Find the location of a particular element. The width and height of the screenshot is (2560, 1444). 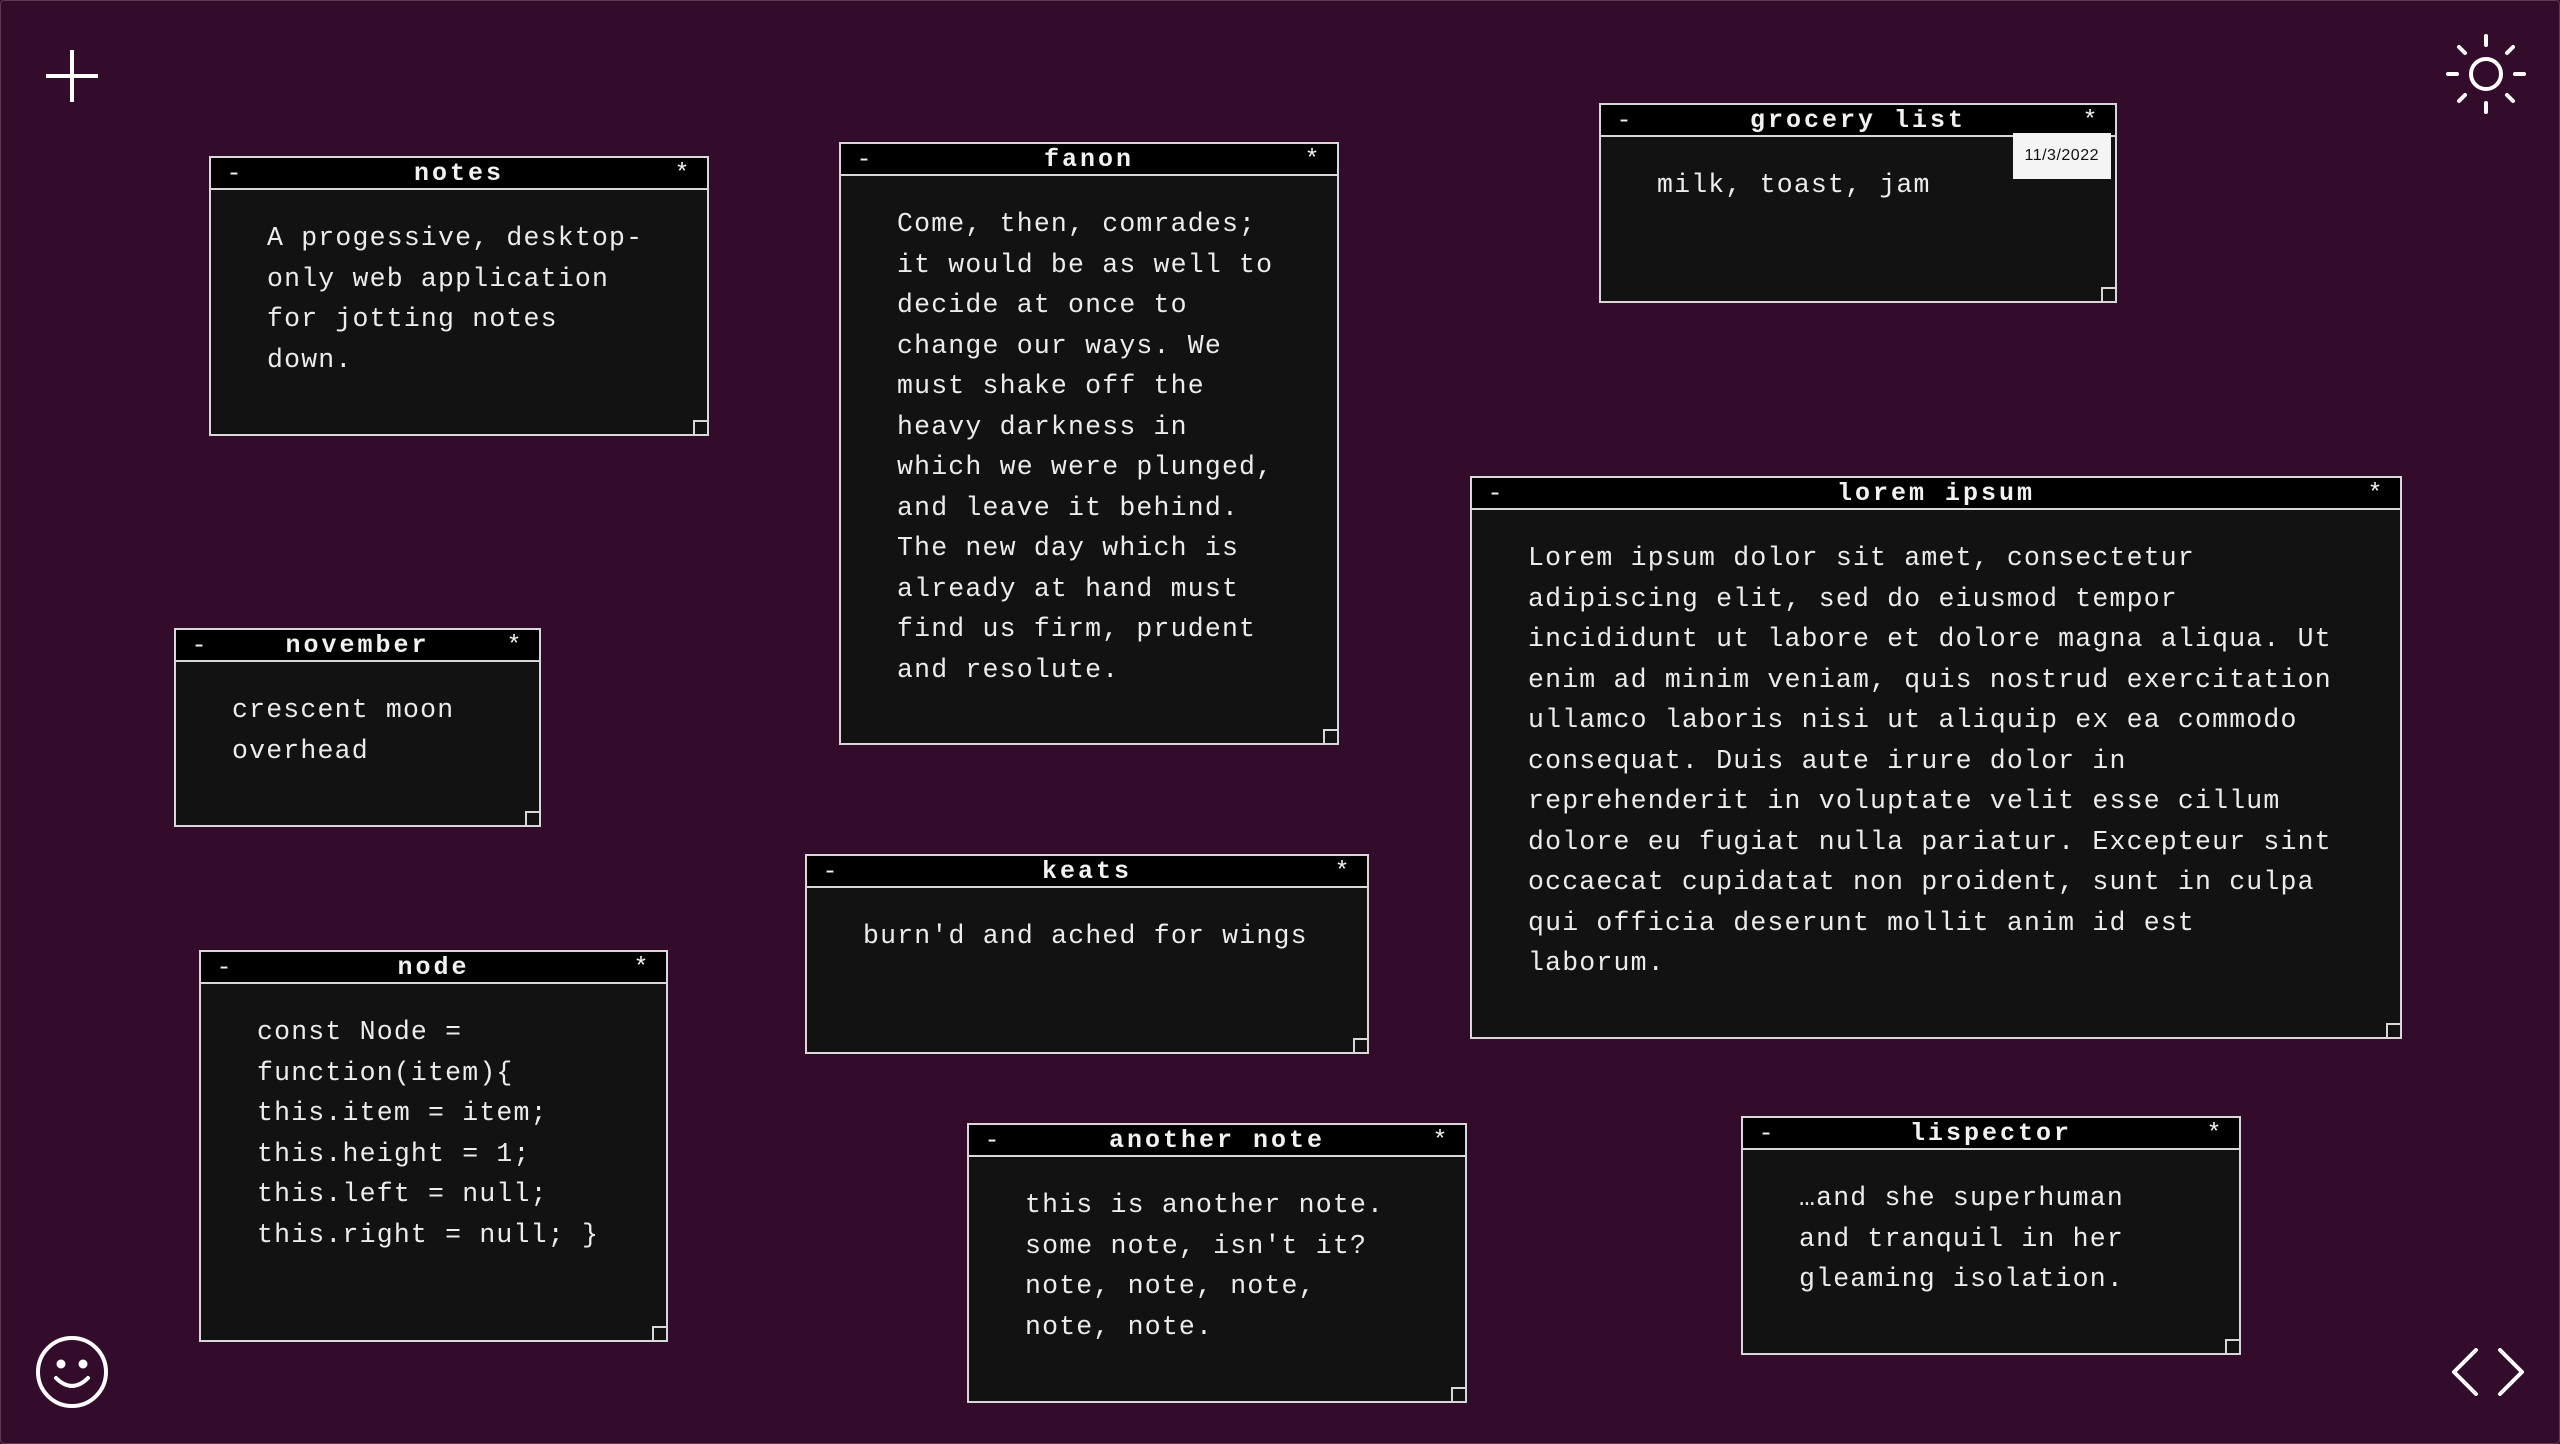

note-title-bar: - november * is located at coordinates (357, 646).